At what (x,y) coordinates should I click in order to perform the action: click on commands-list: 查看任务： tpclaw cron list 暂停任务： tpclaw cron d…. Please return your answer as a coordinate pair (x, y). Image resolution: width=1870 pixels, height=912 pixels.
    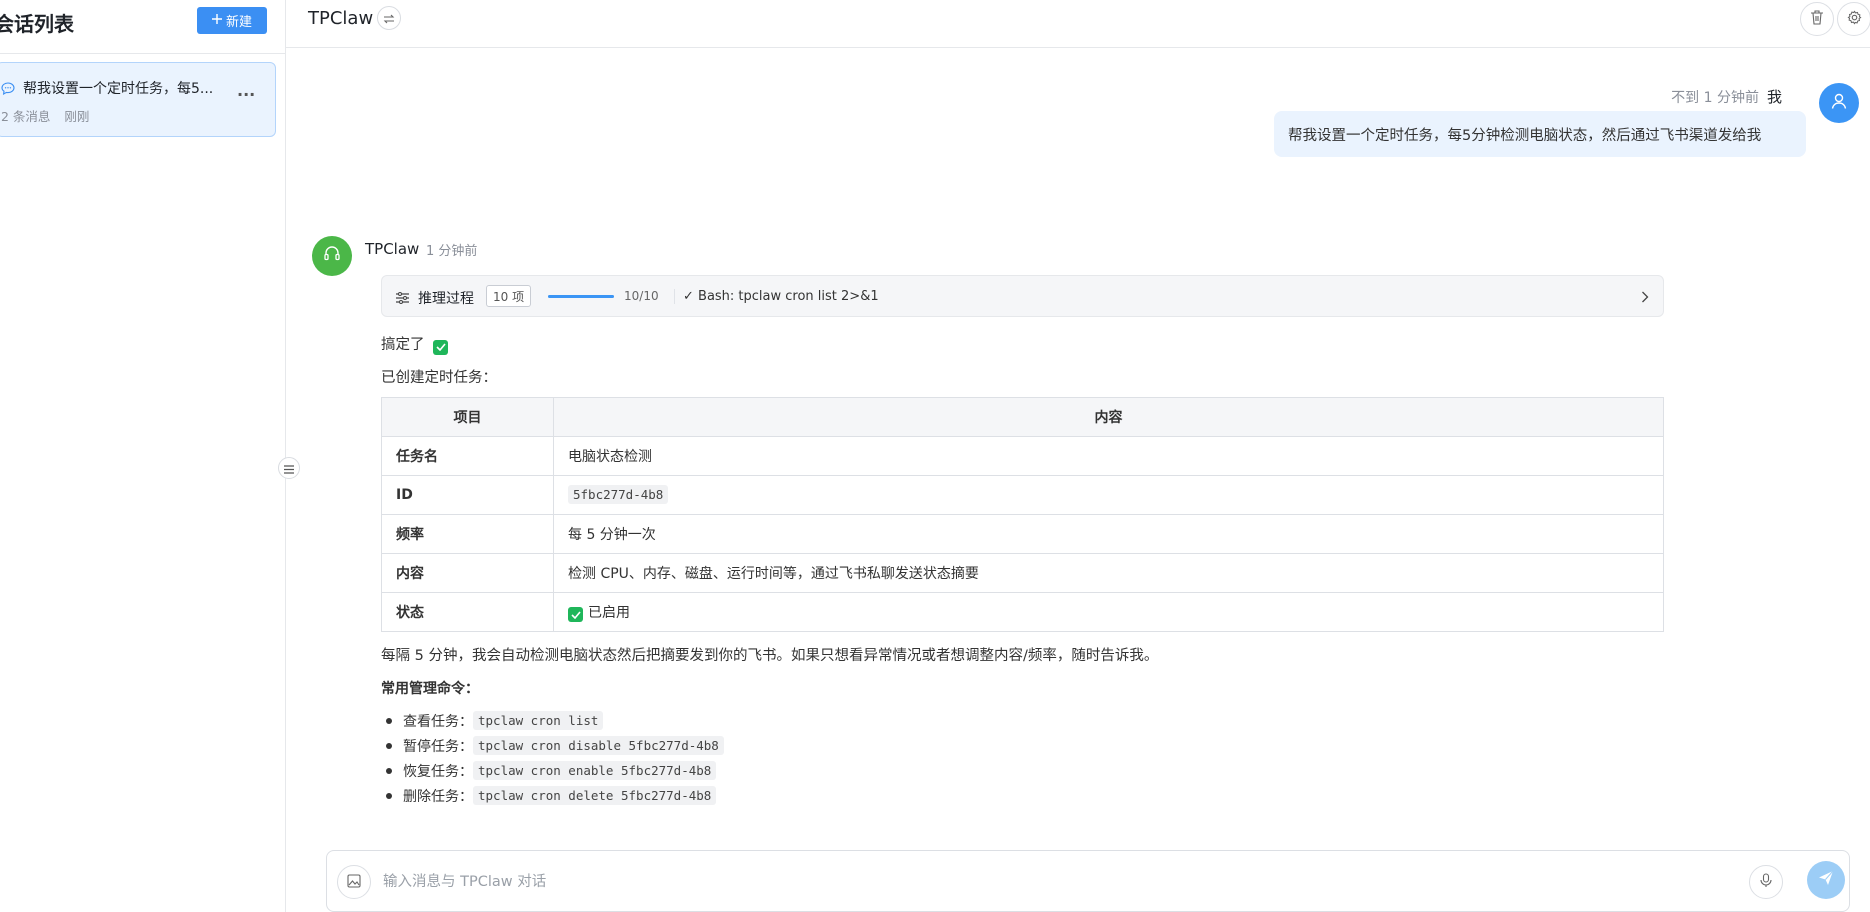
    Looking at the image, I should click on (555, 758).